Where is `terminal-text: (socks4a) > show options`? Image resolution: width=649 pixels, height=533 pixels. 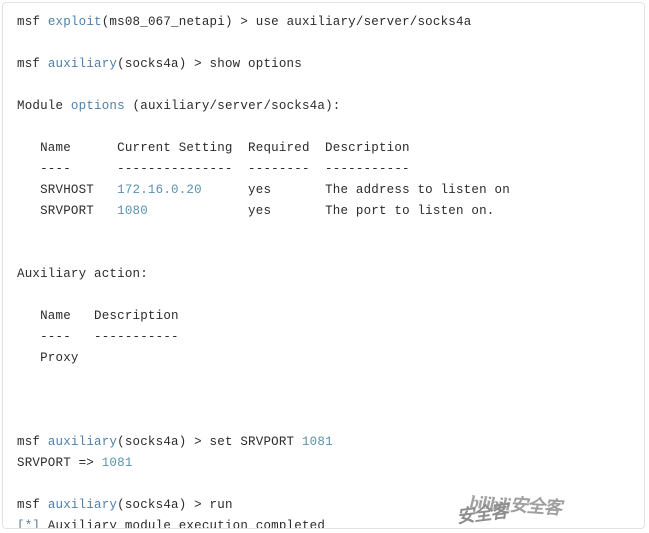 terminal-text: (socks4a) > show options is located at coordinates (209, 64).